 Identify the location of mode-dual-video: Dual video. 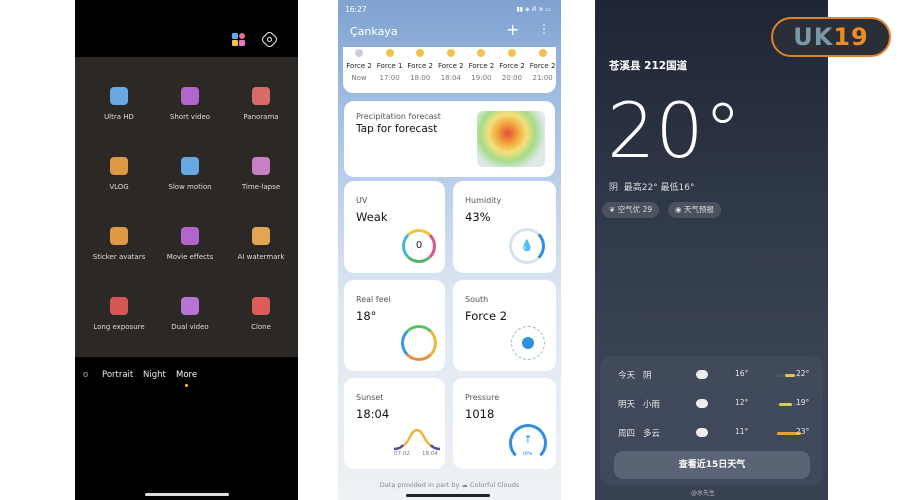
(190, 314).